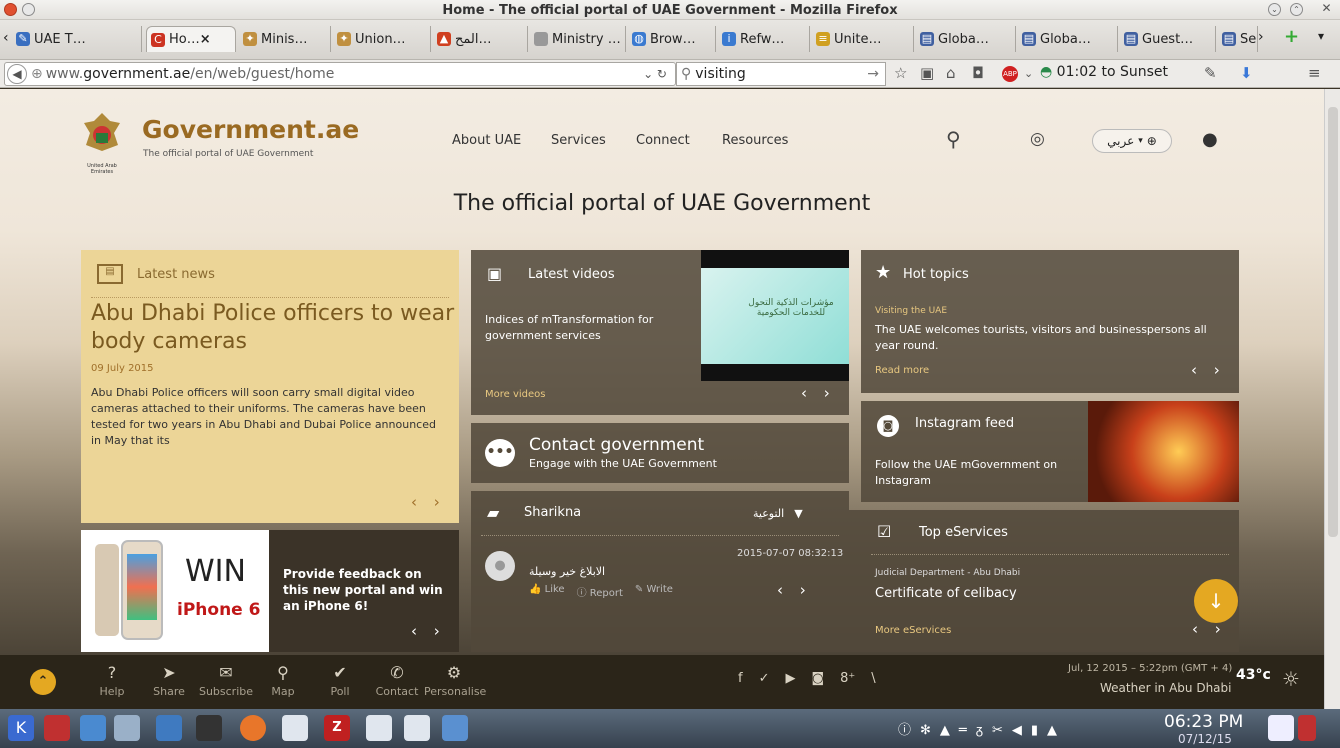 The height and width of the screenshot is (748, 1340). I want to click on nav-connect: Connect, so click(663, 140).